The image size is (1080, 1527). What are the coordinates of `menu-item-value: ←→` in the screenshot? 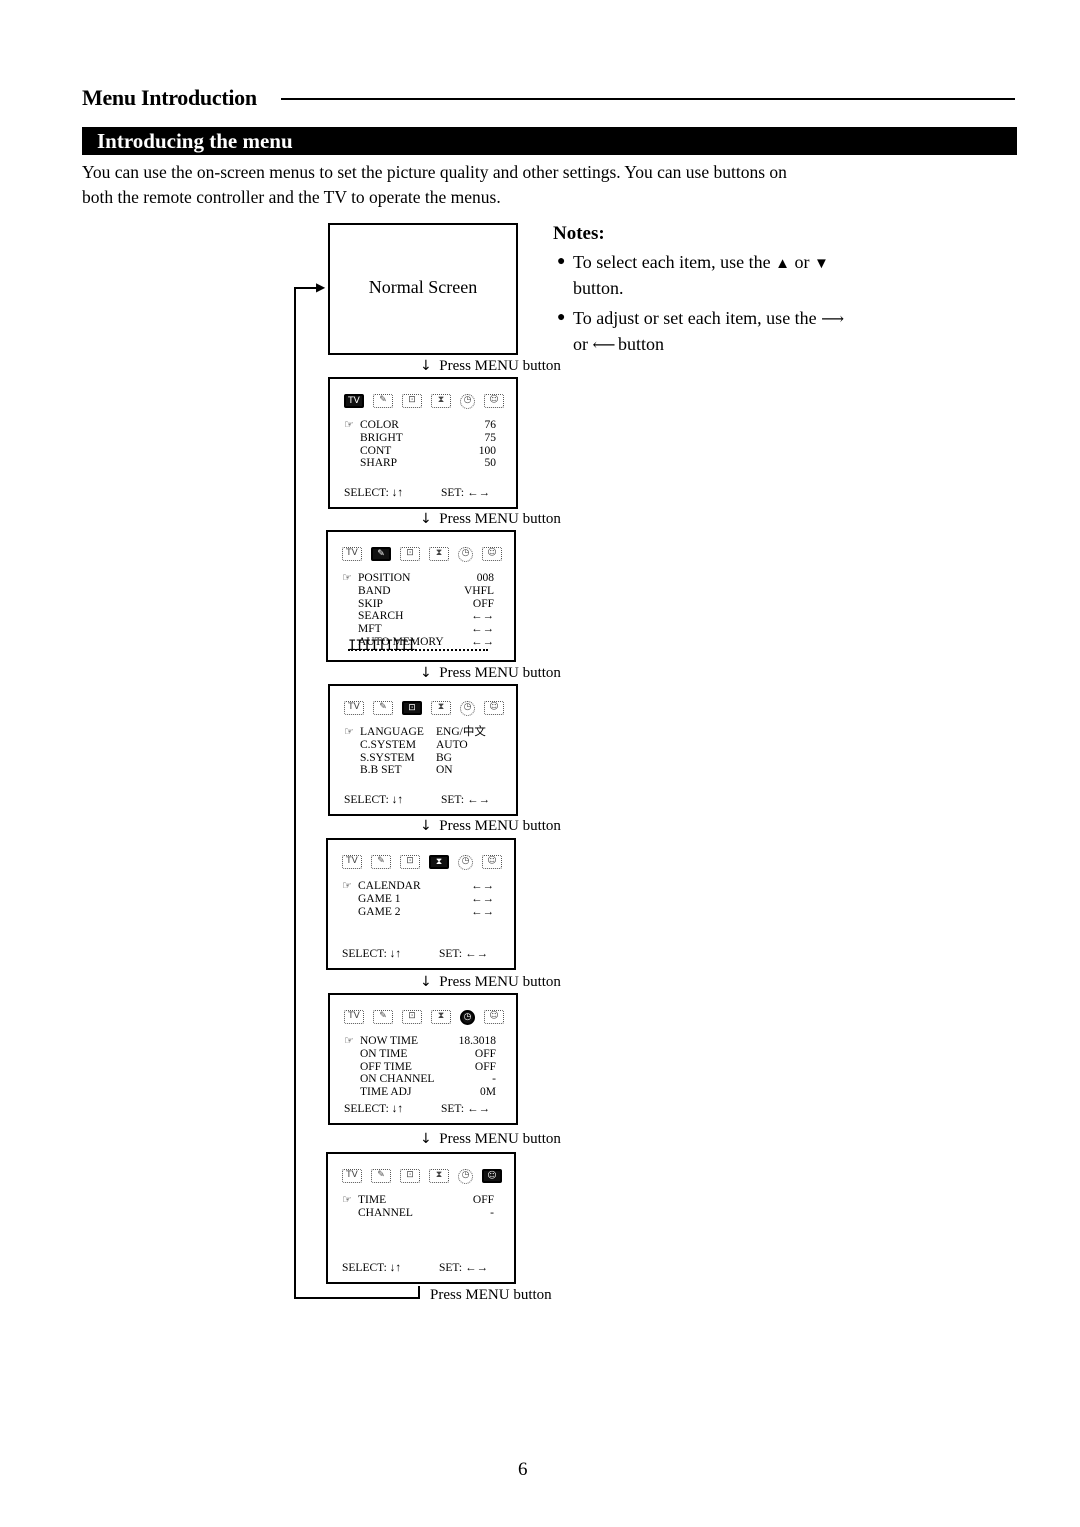 It's located at (482, 629).